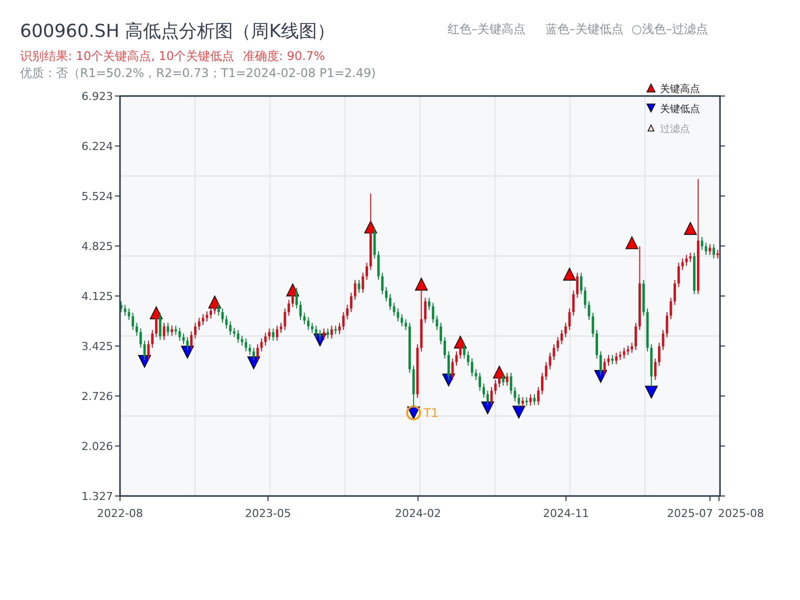 The width and height of the screenshot is (800, 600). What do you see at coordinates (675, 129) in the screenshot?
I see `legend-label: 过滤点` at bounding box center [675, 129].